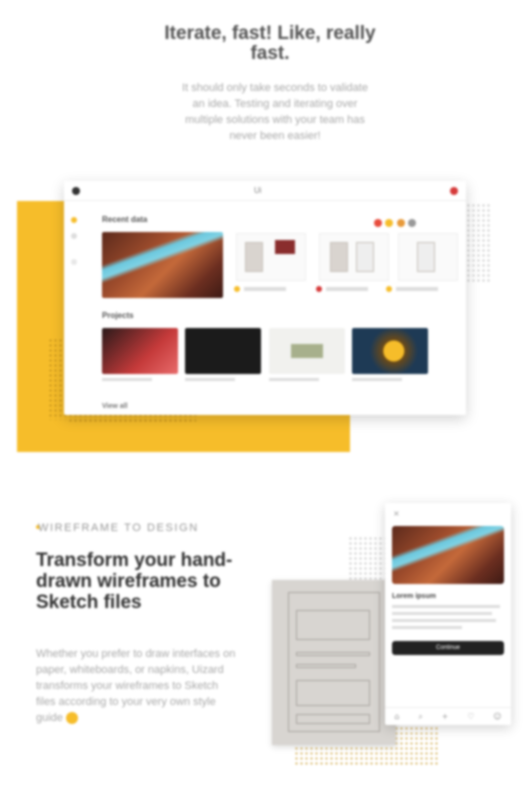  What do you see at coordinates (420, 717) in the screenshot?
I see `search-icon: ⌕` at bounding box center [420, 717].